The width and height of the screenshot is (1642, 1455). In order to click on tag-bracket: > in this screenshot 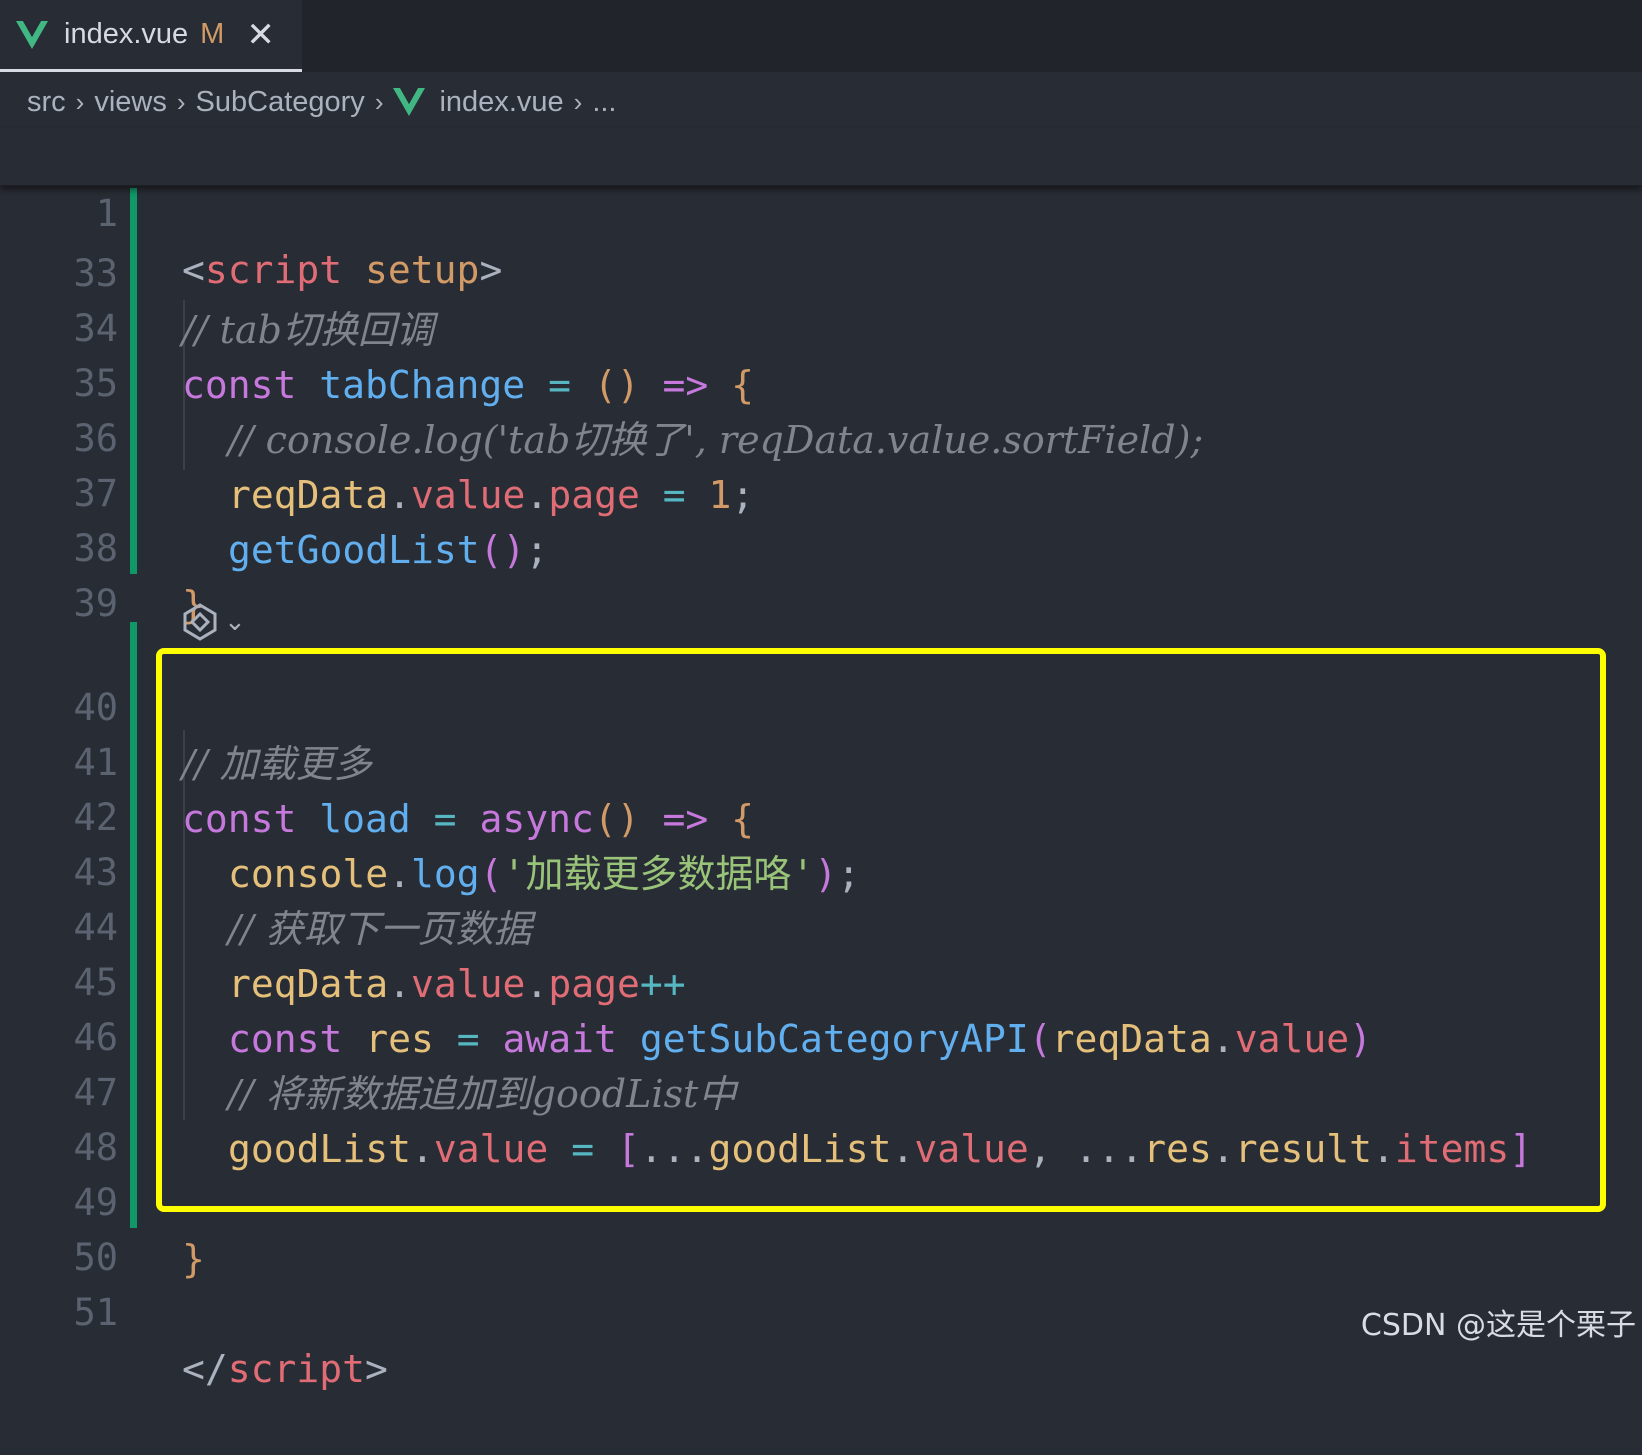, I will do `click(490, 270)`.